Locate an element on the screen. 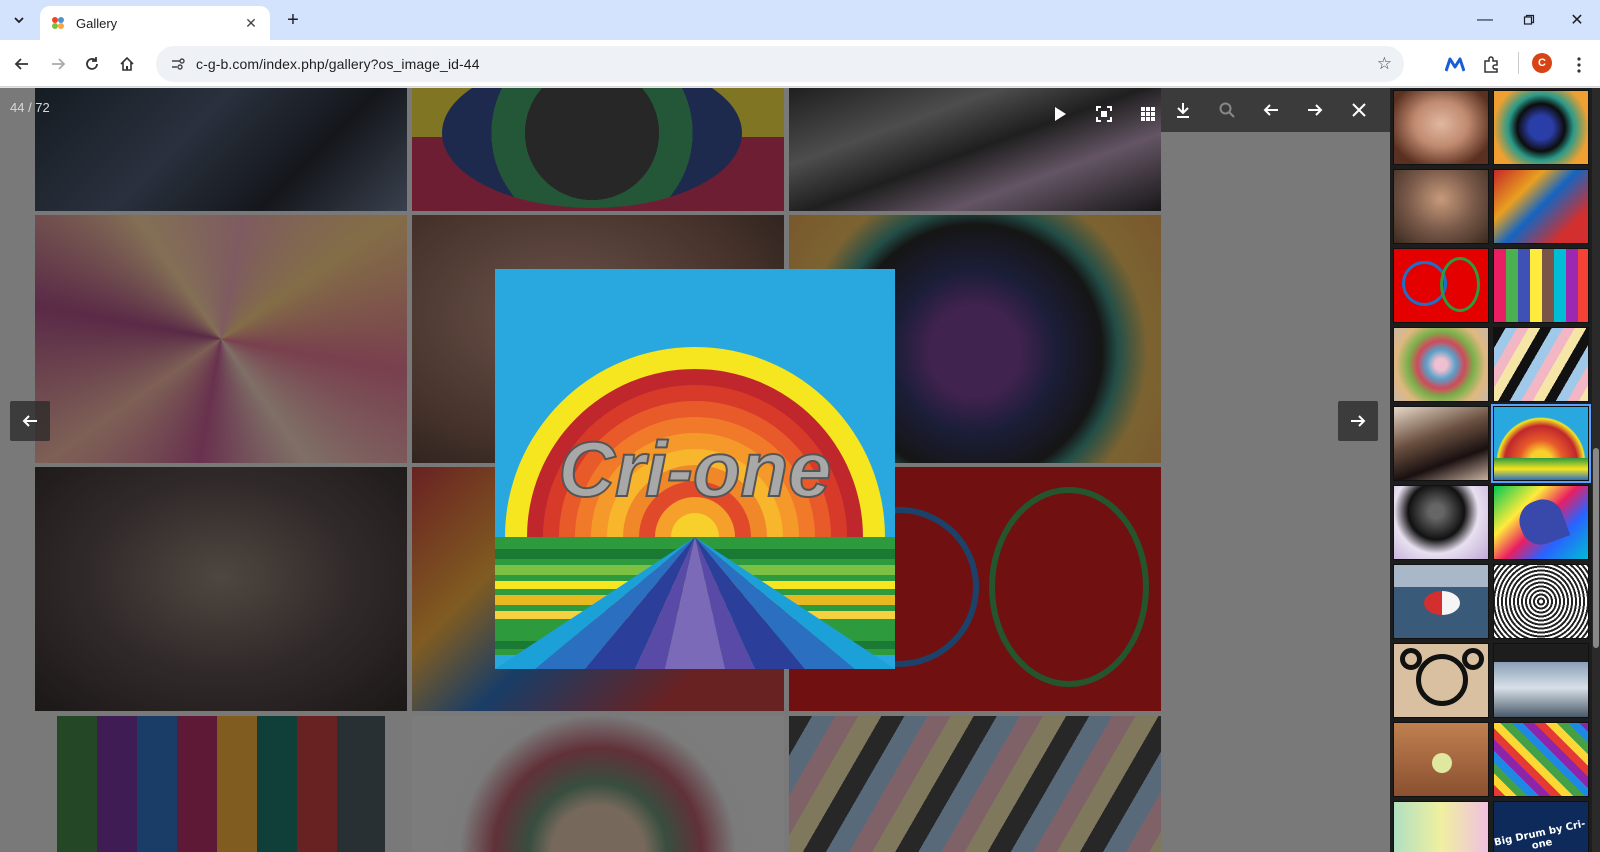  thumbnail-heart is located at coordinates (1541, 522).